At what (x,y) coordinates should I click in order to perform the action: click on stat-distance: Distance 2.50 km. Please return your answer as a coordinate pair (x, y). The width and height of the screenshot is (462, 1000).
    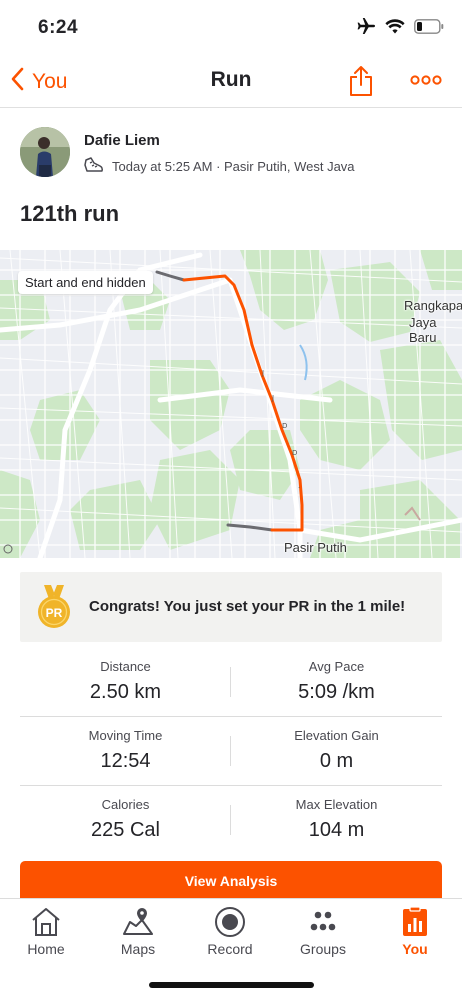
    Looking at the image, I should click on (125, 681).